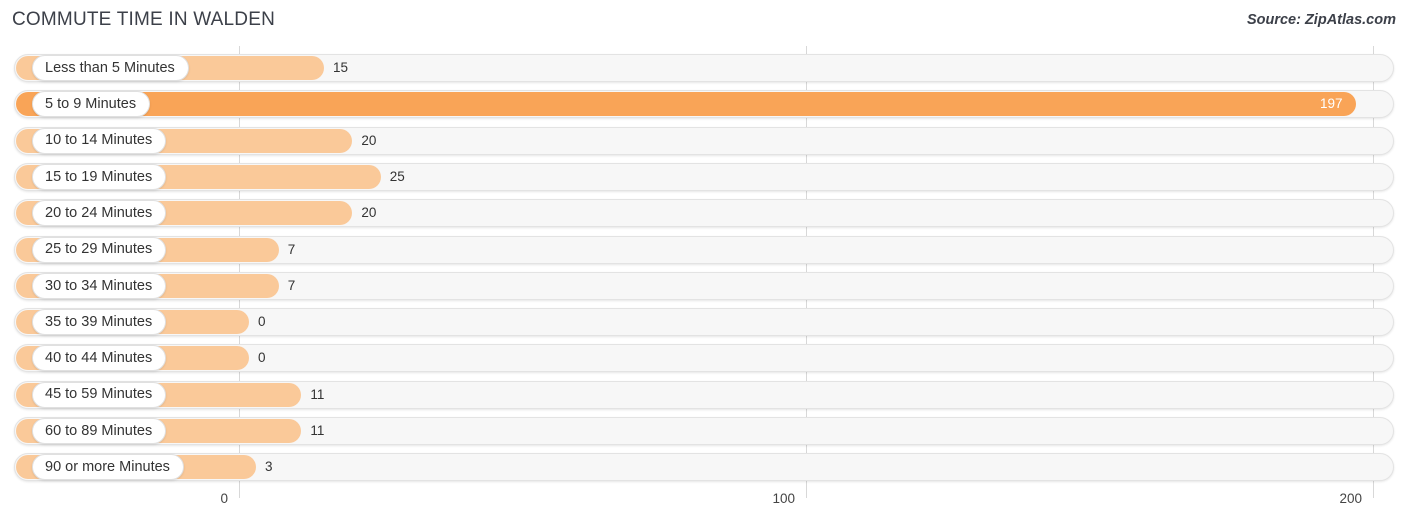 This screenshot has height=523, width=1406. I want to click on category-label: 35 to 39 Minutes, so click(99, 321).